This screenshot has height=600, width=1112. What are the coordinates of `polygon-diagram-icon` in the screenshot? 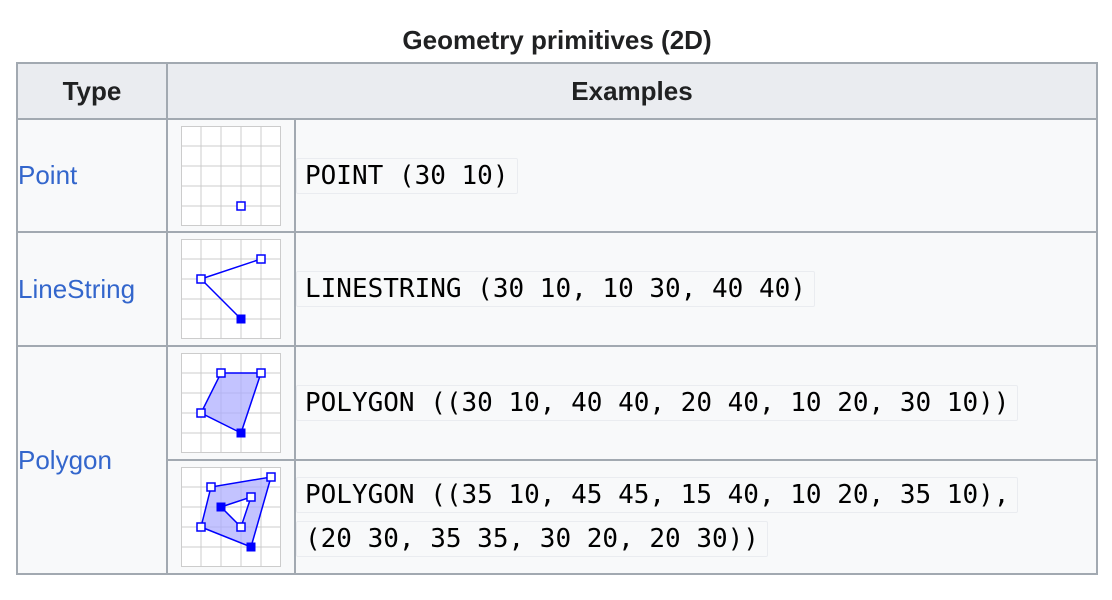 It's located at (231, 403).